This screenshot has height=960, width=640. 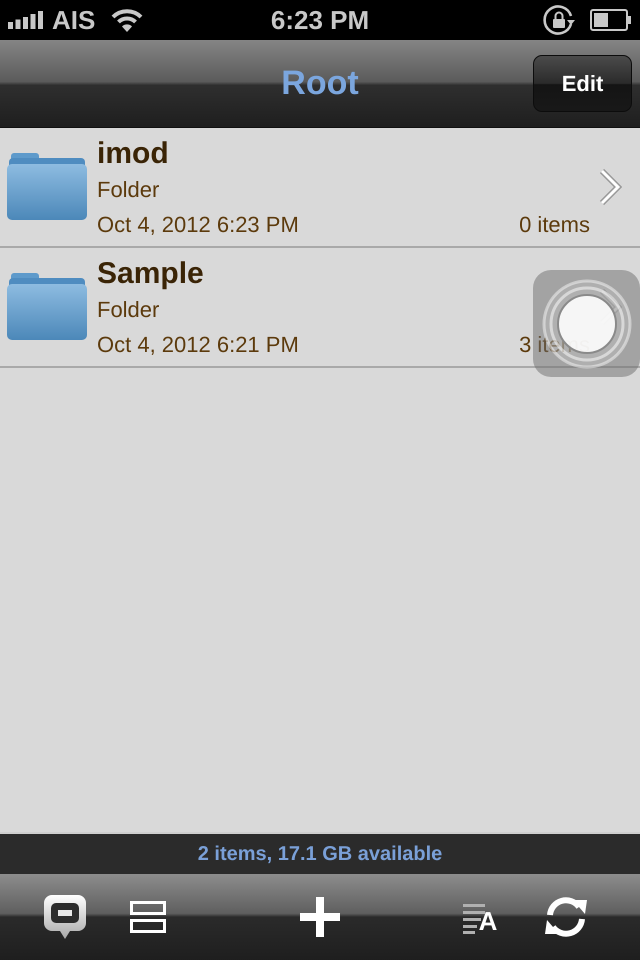 What do you see at coordinates (586, 323) in the screenshot?
I see `assistive-touch-button` at bounding box center [586, 323].